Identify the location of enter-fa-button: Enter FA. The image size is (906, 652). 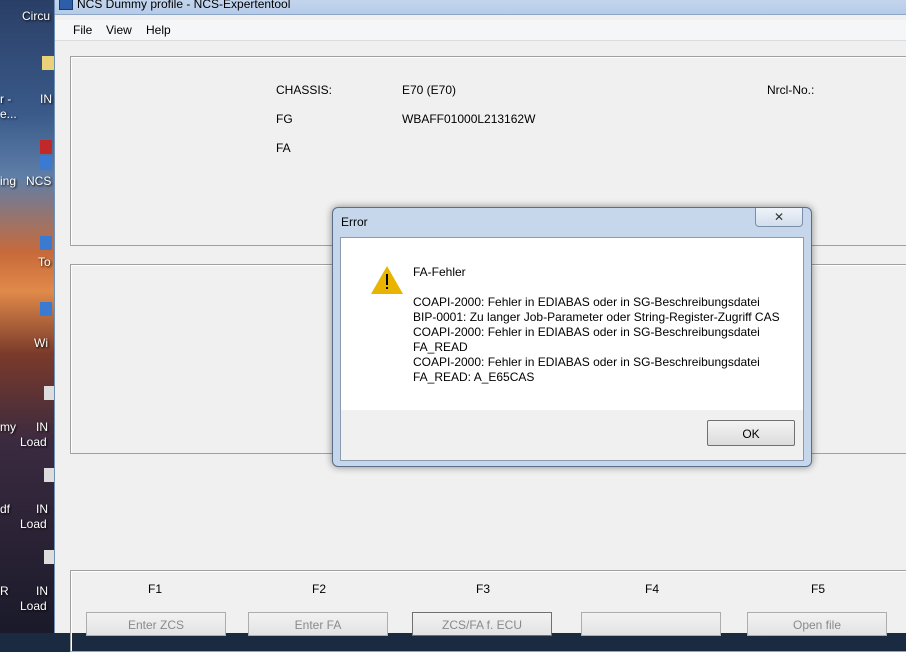
(318, 624).